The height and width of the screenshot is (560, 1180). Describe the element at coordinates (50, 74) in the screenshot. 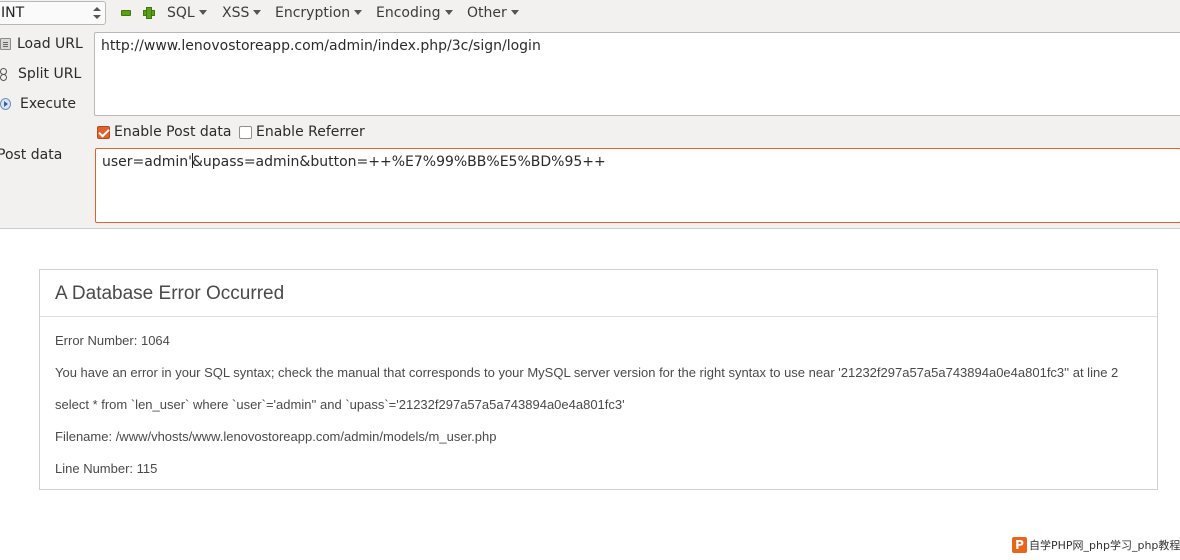

I see `split-url-label: Split URL` at that location.